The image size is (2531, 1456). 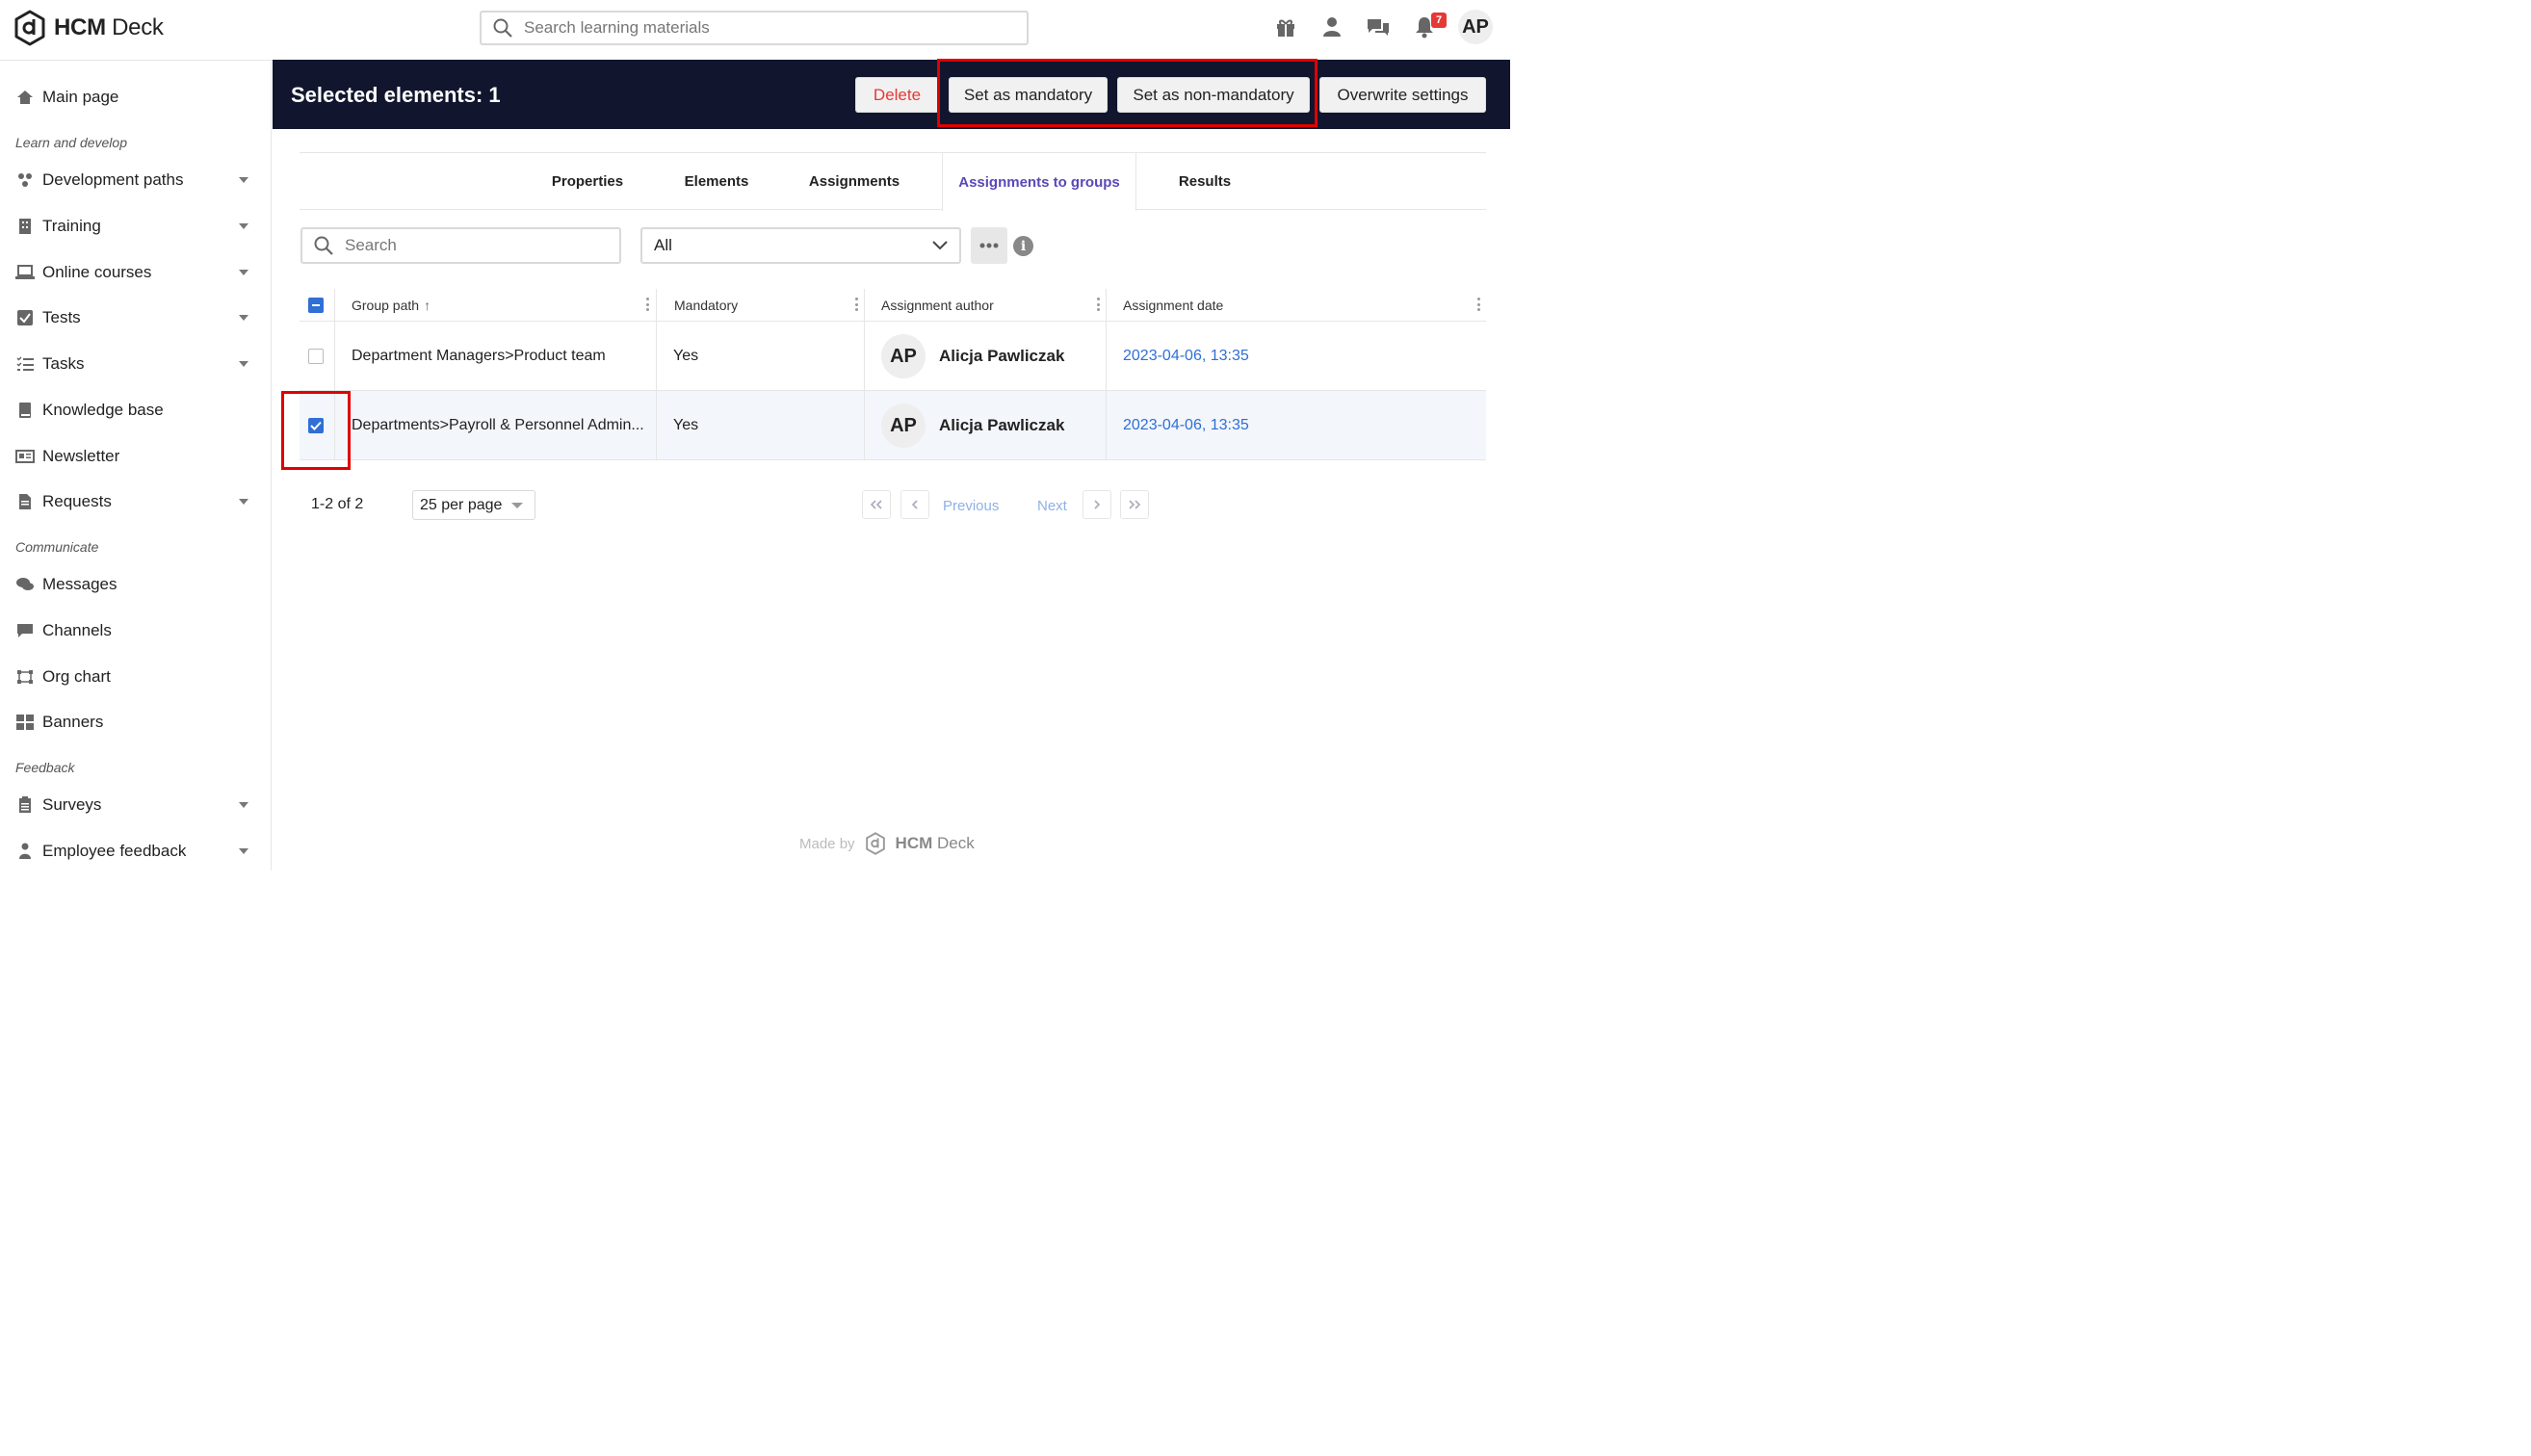 I want to click on notifications-icon: 7, so click(x=1429, y=26).